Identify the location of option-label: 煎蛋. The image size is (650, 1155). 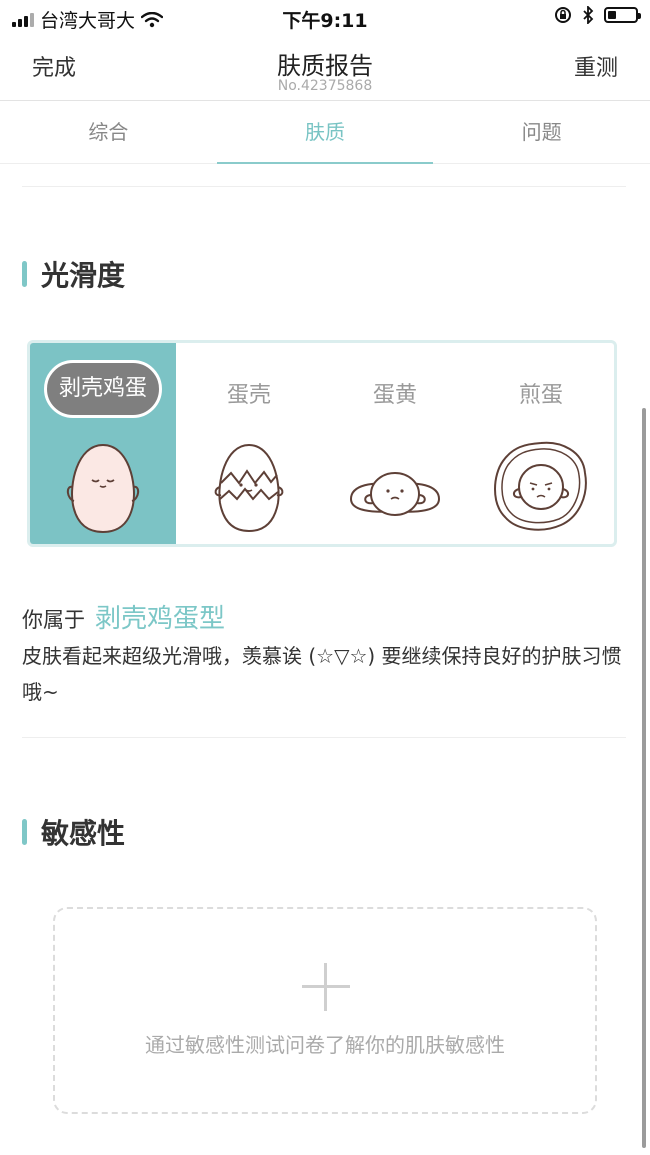
(540, 395).